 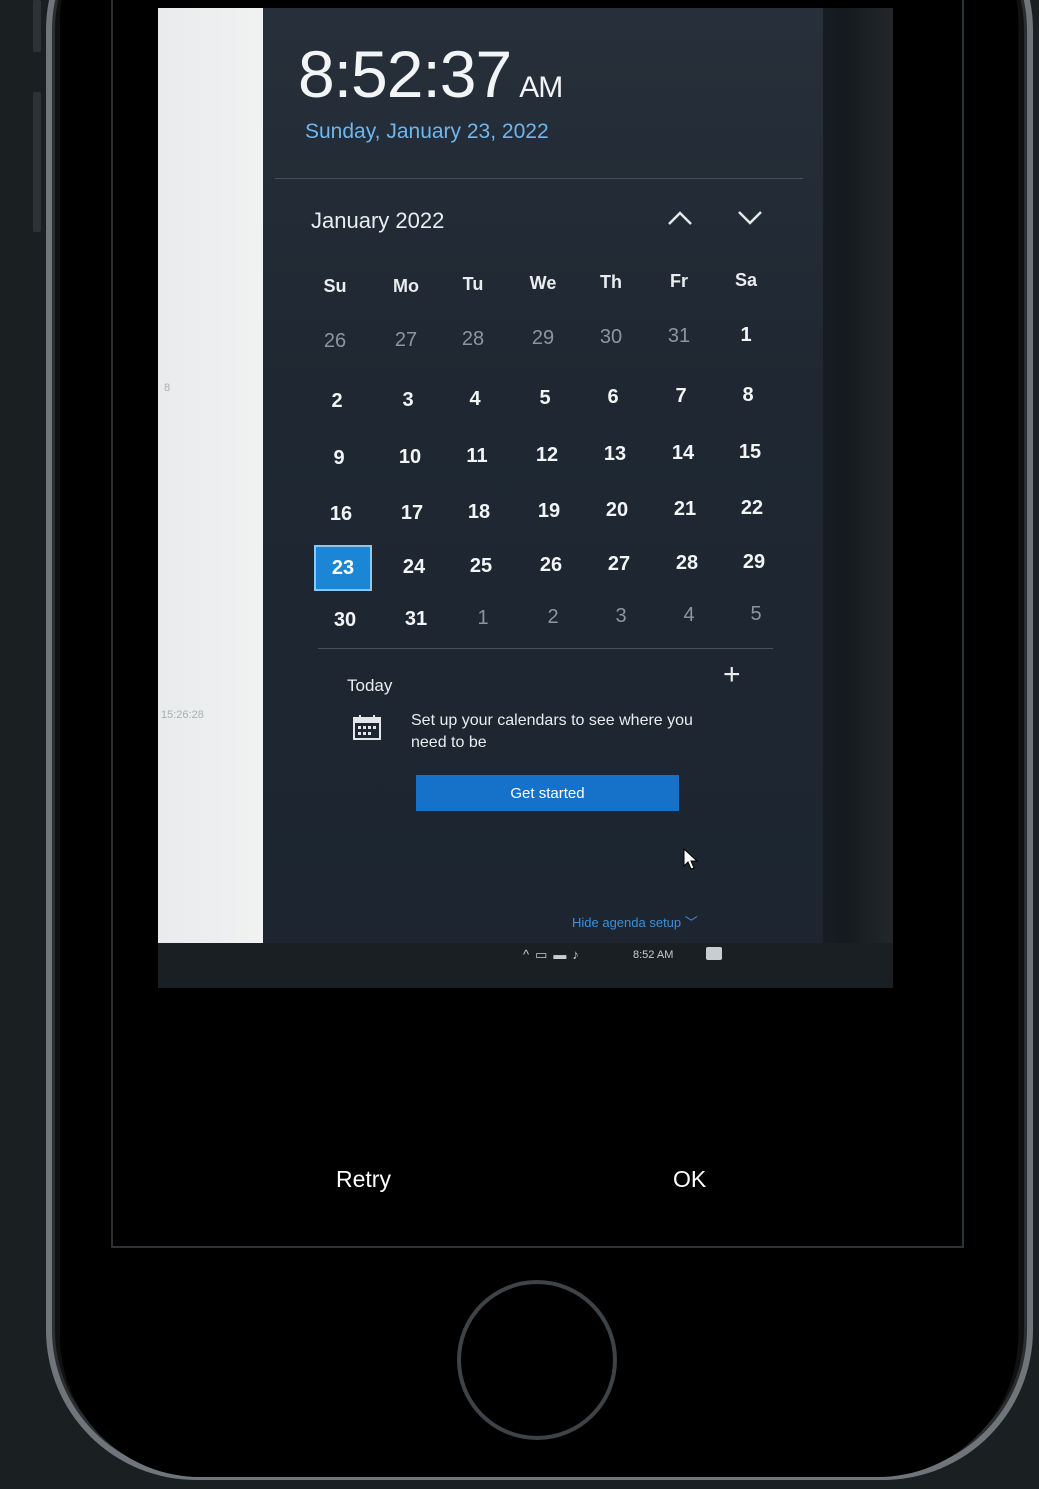 What do you see at coordinates (544, 954) in the screenshot?
I see `network-icon: ▭` at bounding box center [544, 954].